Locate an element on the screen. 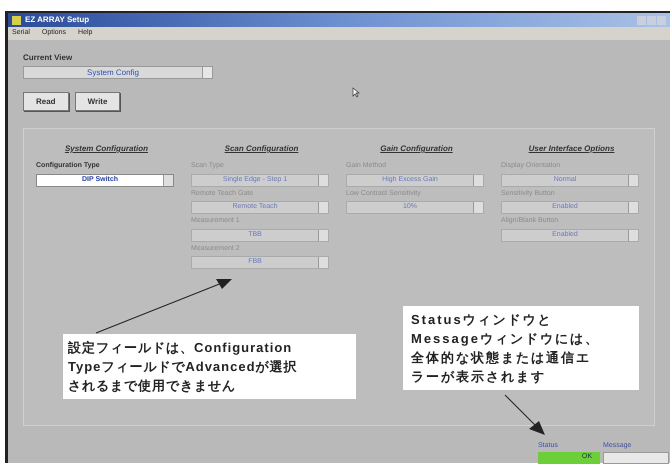 Image resolution: width=670 pixels, height=465 pixels. section-heading: Gain Configuration is located at coordinates (416, 149).